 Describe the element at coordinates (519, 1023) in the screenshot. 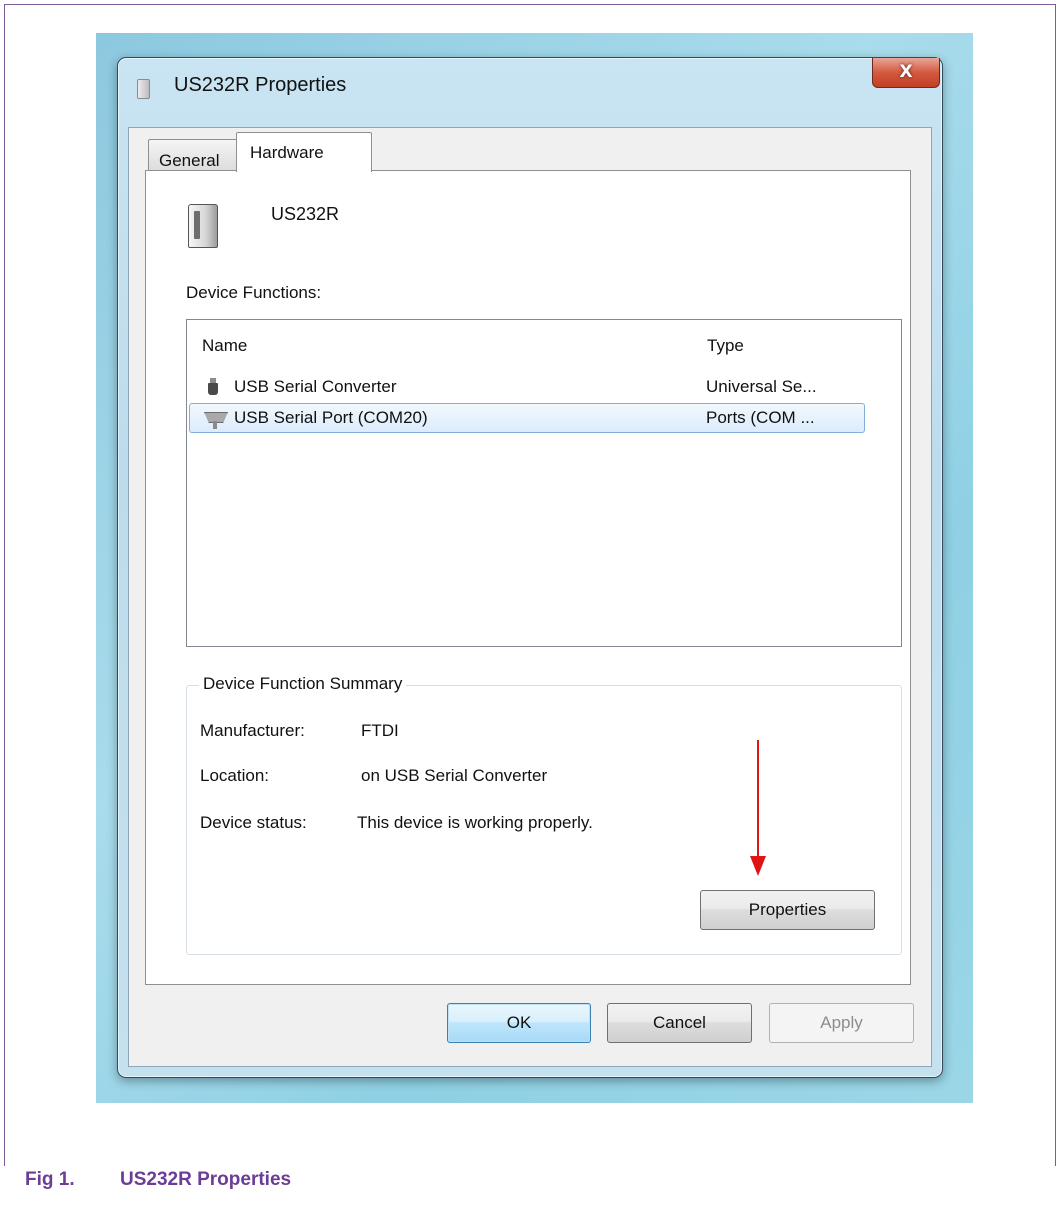

I see `ok-button: OK` at that location.